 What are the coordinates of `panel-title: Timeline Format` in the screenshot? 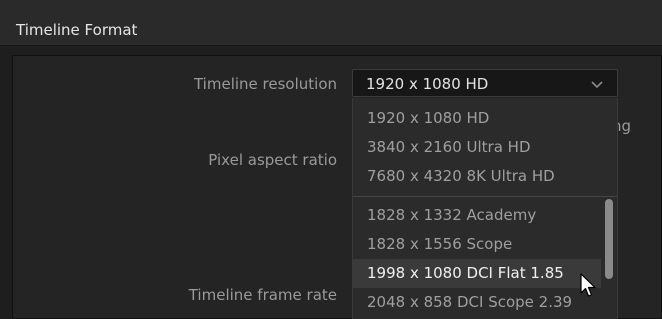 It's located at (77, 30).